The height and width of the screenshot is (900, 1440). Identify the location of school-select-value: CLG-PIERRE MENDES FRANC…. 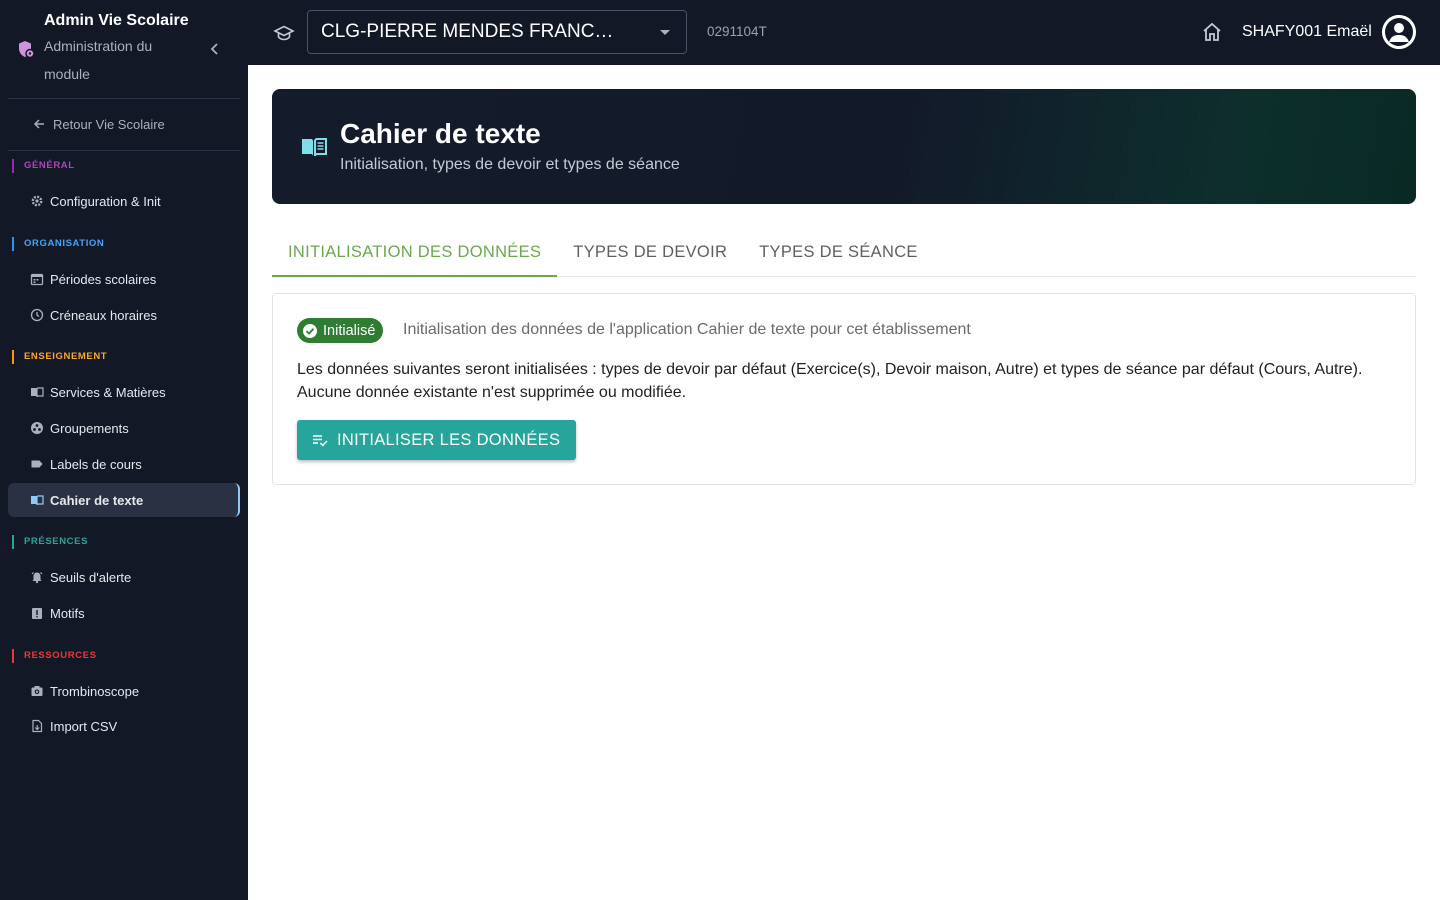
(467, 31).